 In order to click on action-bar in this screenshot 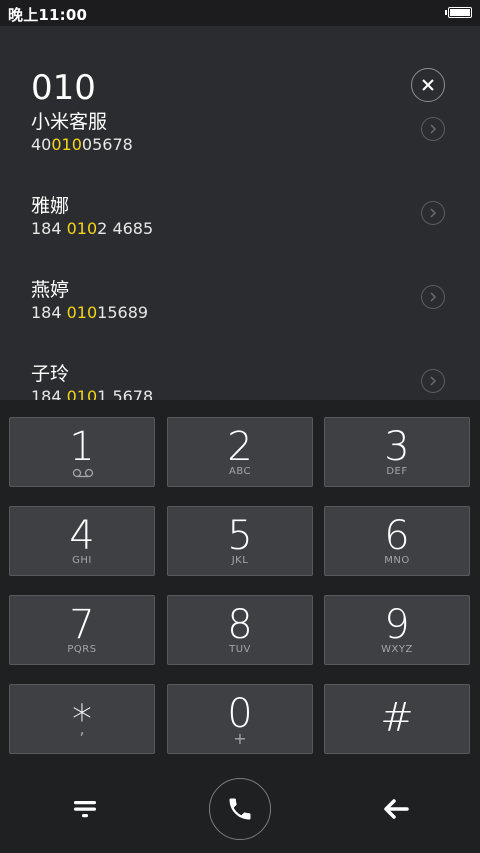, I will do `click(240, 811)`.